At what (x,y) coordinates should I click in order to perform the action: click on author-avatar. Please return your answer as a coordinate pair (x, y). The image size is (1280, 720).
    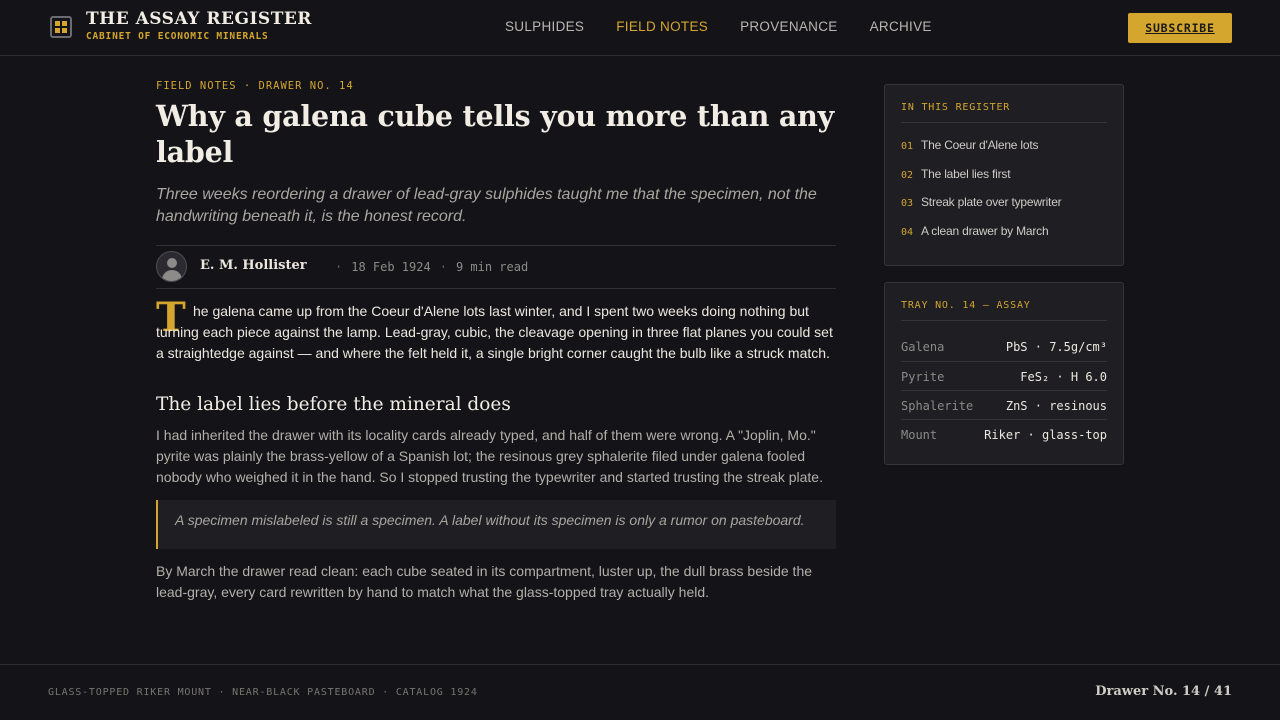
    Looking at the image, I should click on (171, 266).